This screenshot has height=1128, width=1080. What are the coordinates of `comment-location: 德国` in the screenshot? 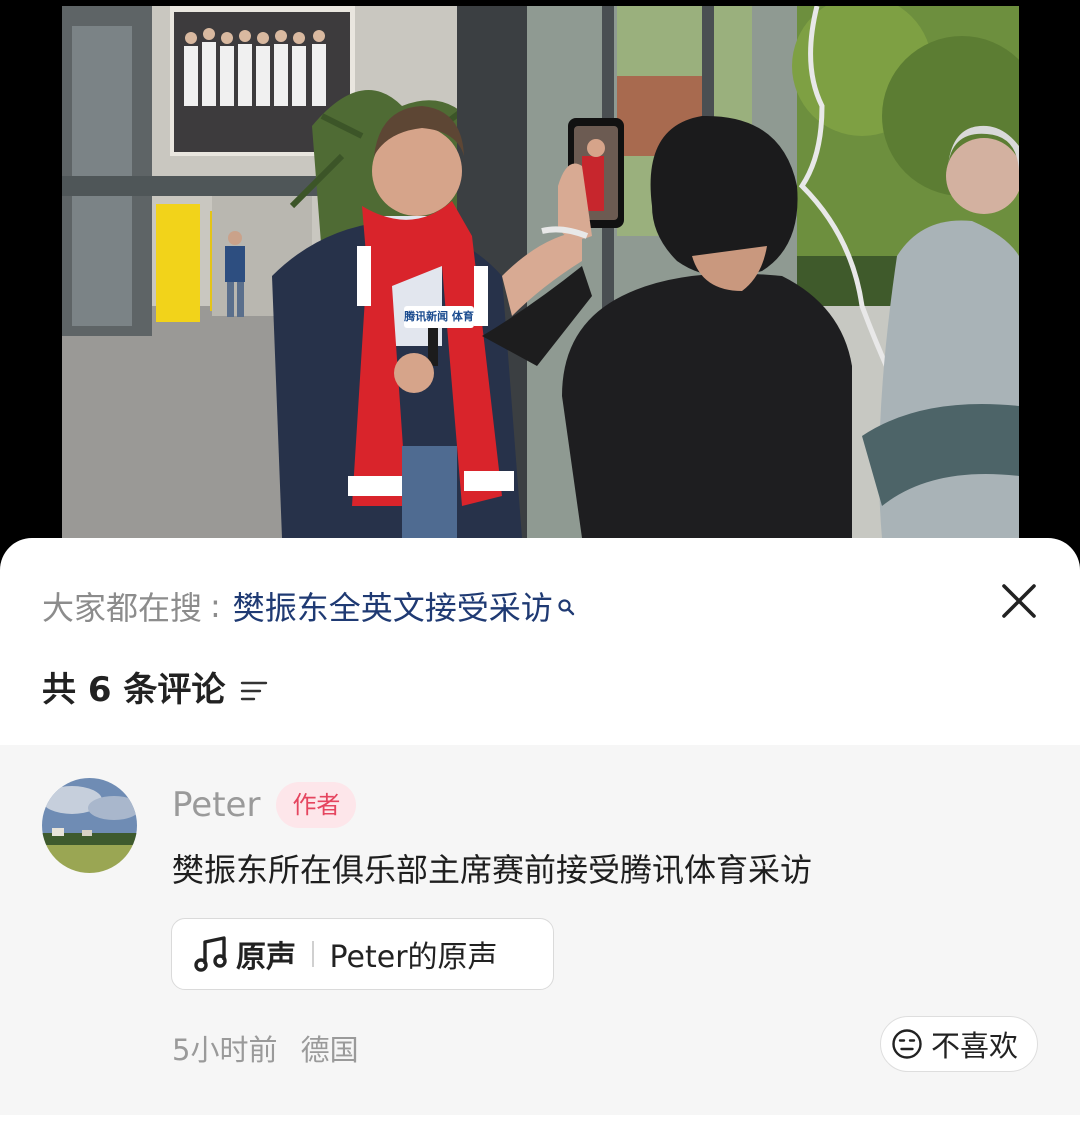 It's located at (329, 1050).